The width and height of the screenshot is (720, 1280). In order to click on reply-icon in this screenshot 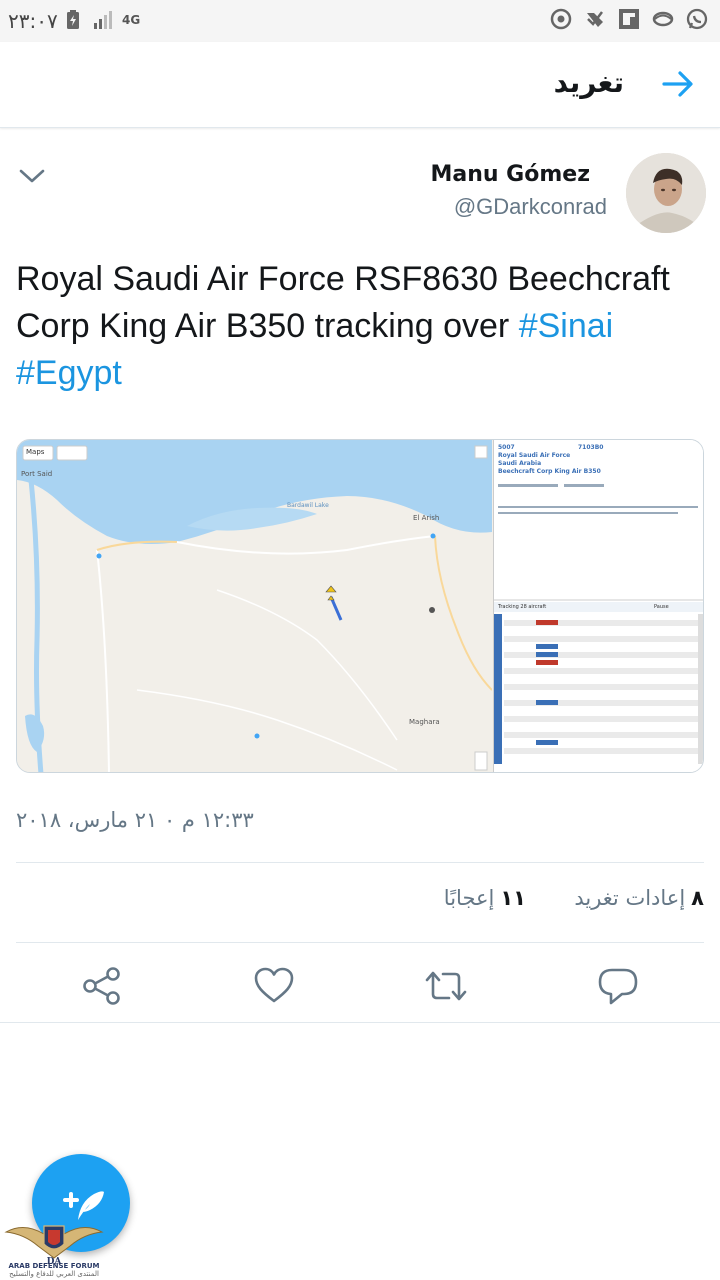, I will do `click(618, 986)`.